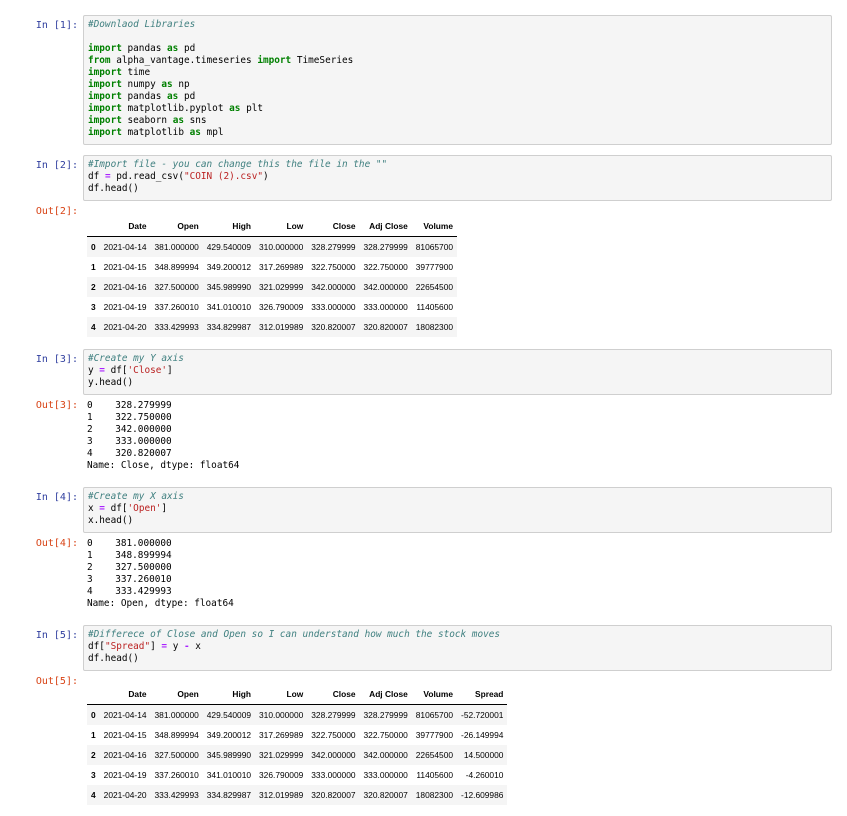  I want to click on code-line: import numpy as np, so click(457, 85).